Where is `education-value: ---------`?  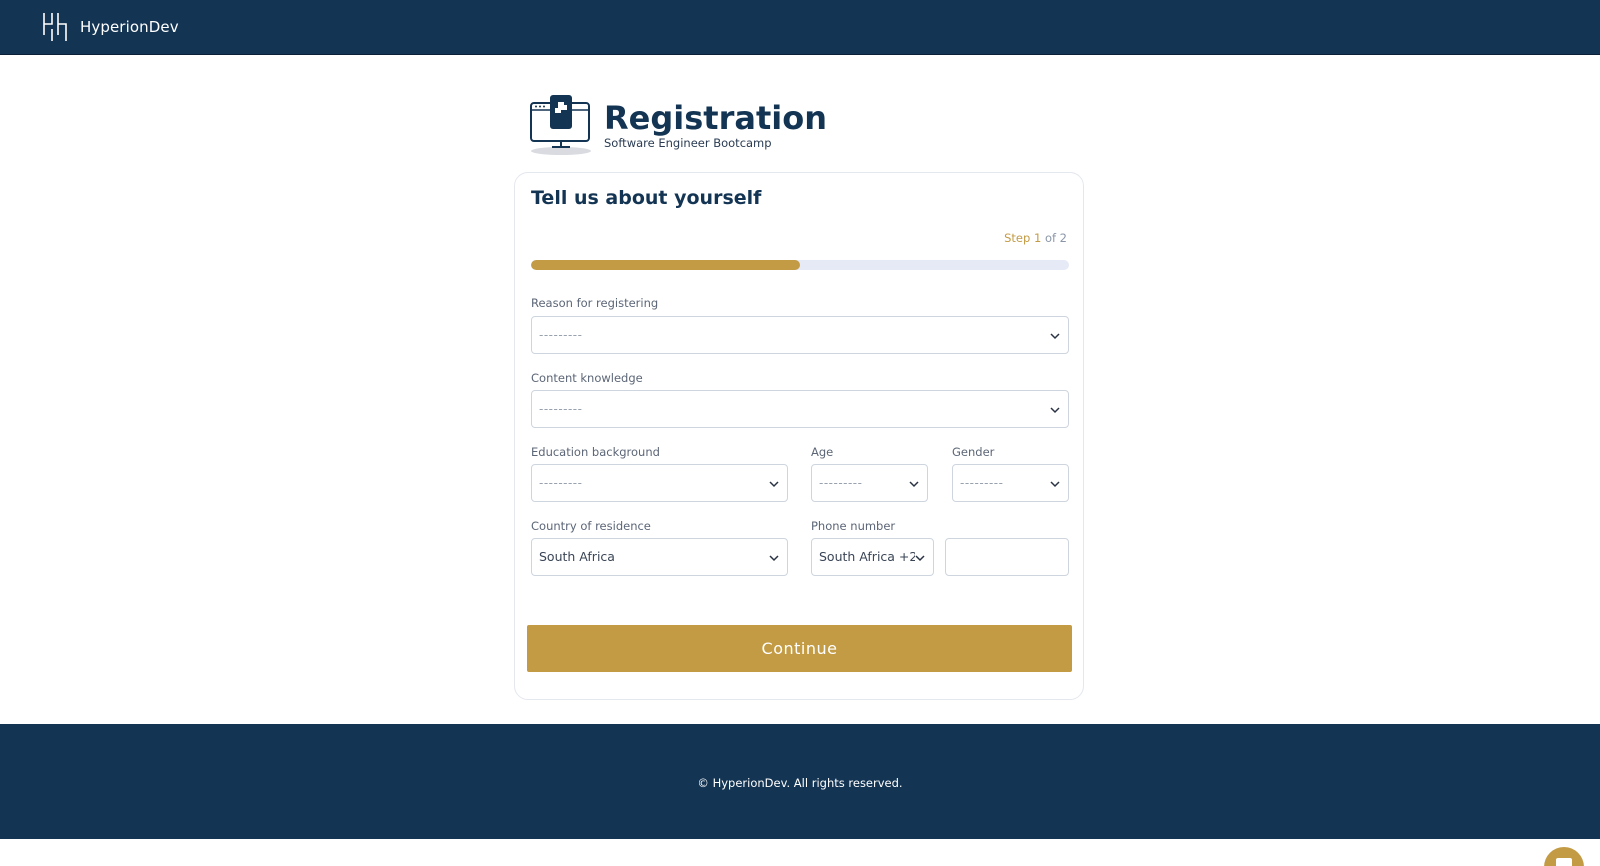
education-value: --------- is located at coordinates (561, 483).